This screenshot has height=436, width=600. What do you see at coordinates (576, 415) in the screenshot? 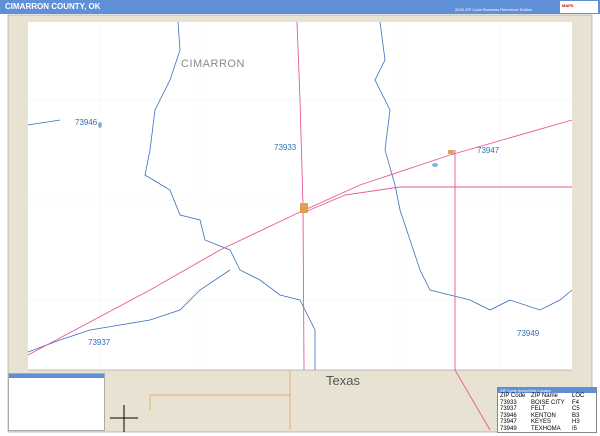
I see `loc-cell: B3` at bounding box center [576, 415].